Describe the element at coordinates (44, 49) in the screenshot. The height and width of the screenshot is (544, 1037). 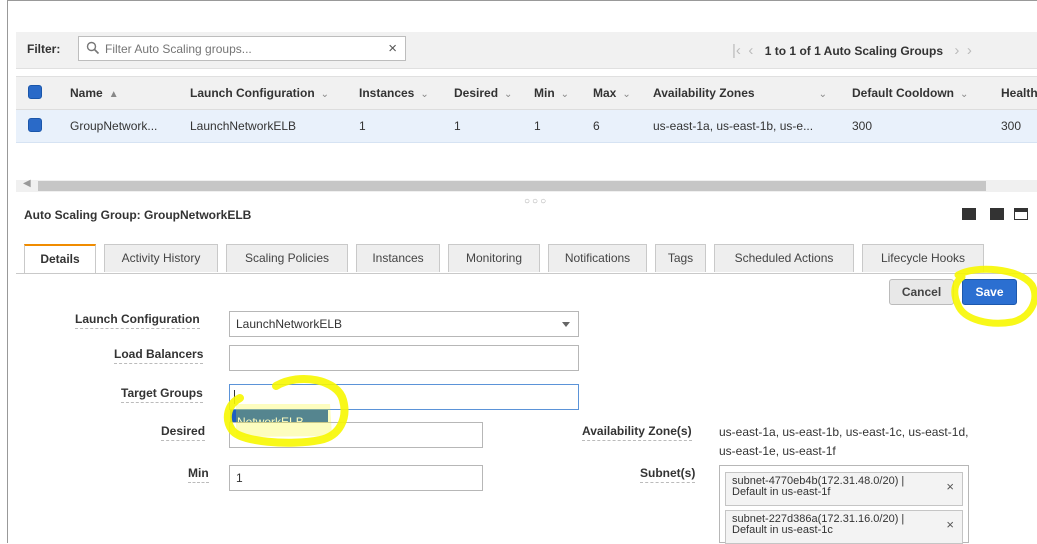
I see `filter-label: Filter:` at that location.